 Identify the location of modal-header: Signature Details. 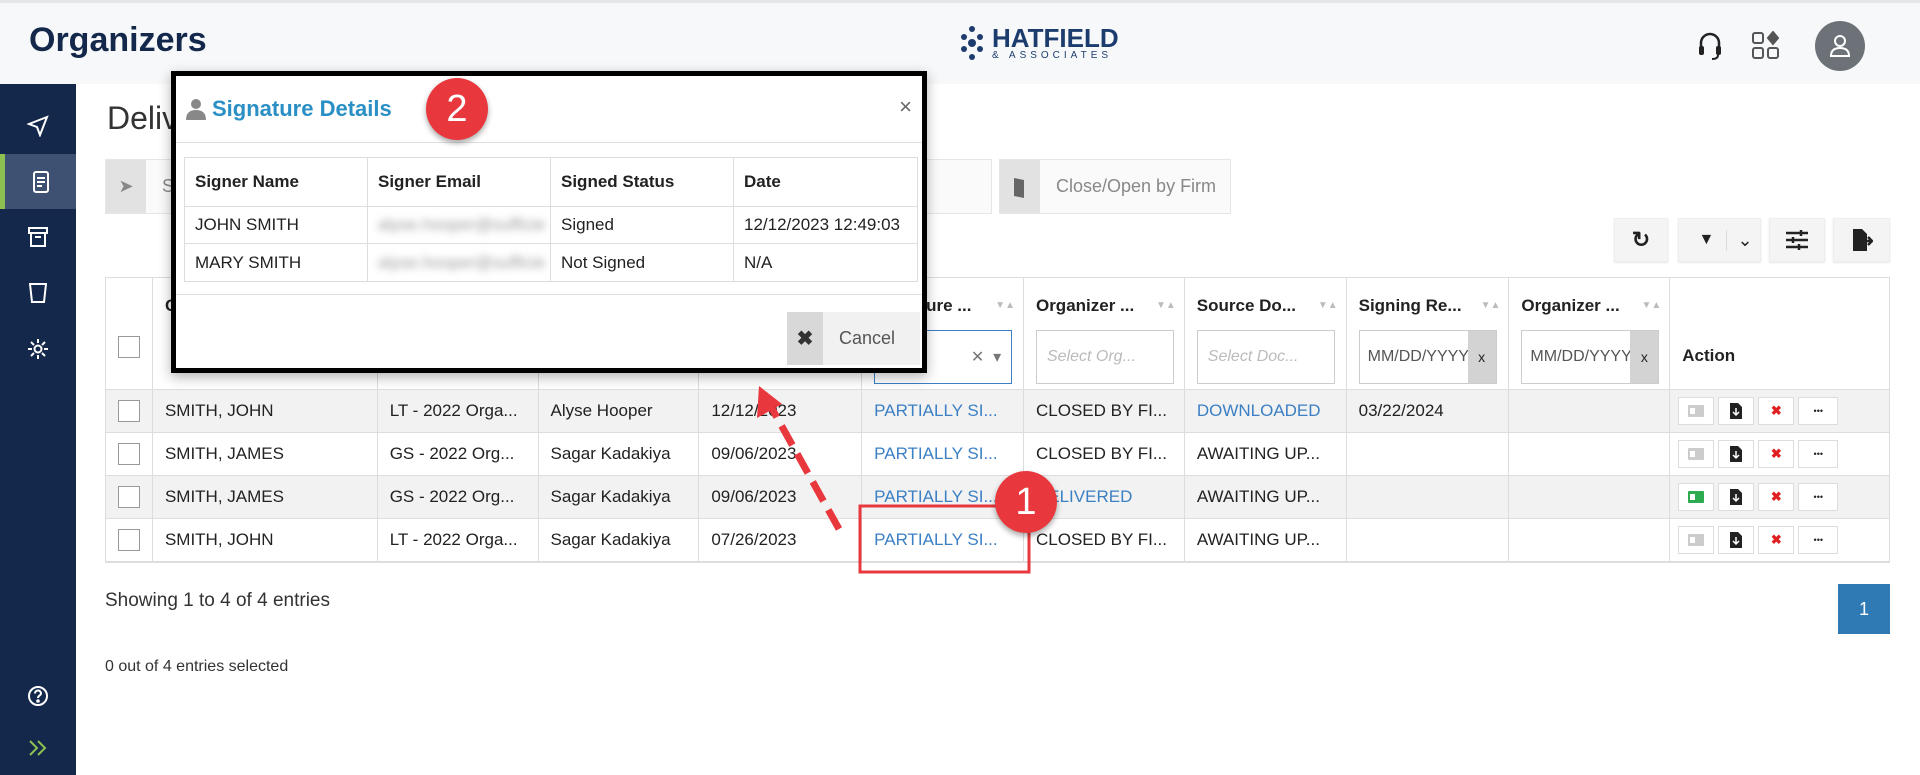
(549, 109).